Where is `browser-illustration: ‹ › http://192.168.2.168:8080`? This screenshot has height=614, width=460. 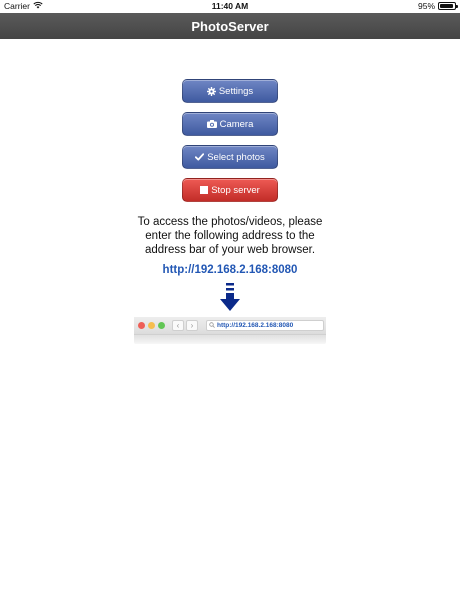 browser-illustration: ‹ › http://192.168.2.168:8080 is located at coordinates (230, 330).